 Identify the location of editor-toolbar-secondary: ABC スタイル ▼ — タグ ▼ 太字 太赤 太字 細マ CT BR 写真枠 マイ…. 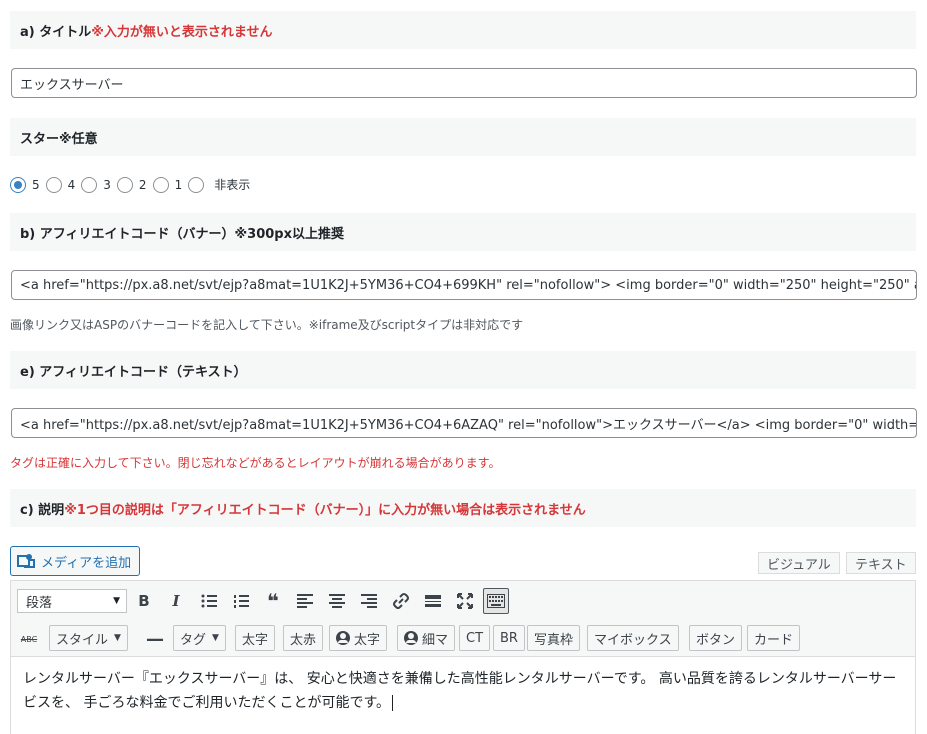
(463, 638).